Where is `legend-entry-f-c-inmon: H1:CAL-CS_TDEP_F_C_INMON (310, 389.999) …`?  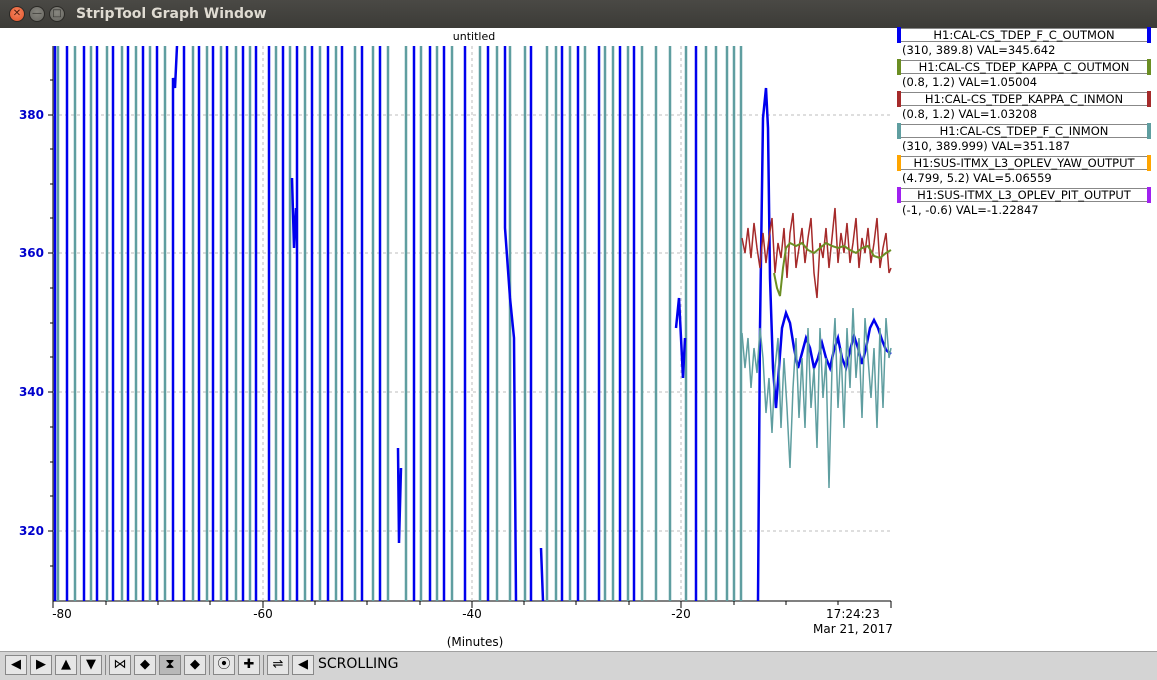 legend-entry-f-c-inmon: H1:CAL-CS_TDEP_F_C_INMON (310, 389.999) … is located at coordinates (1027, 139).